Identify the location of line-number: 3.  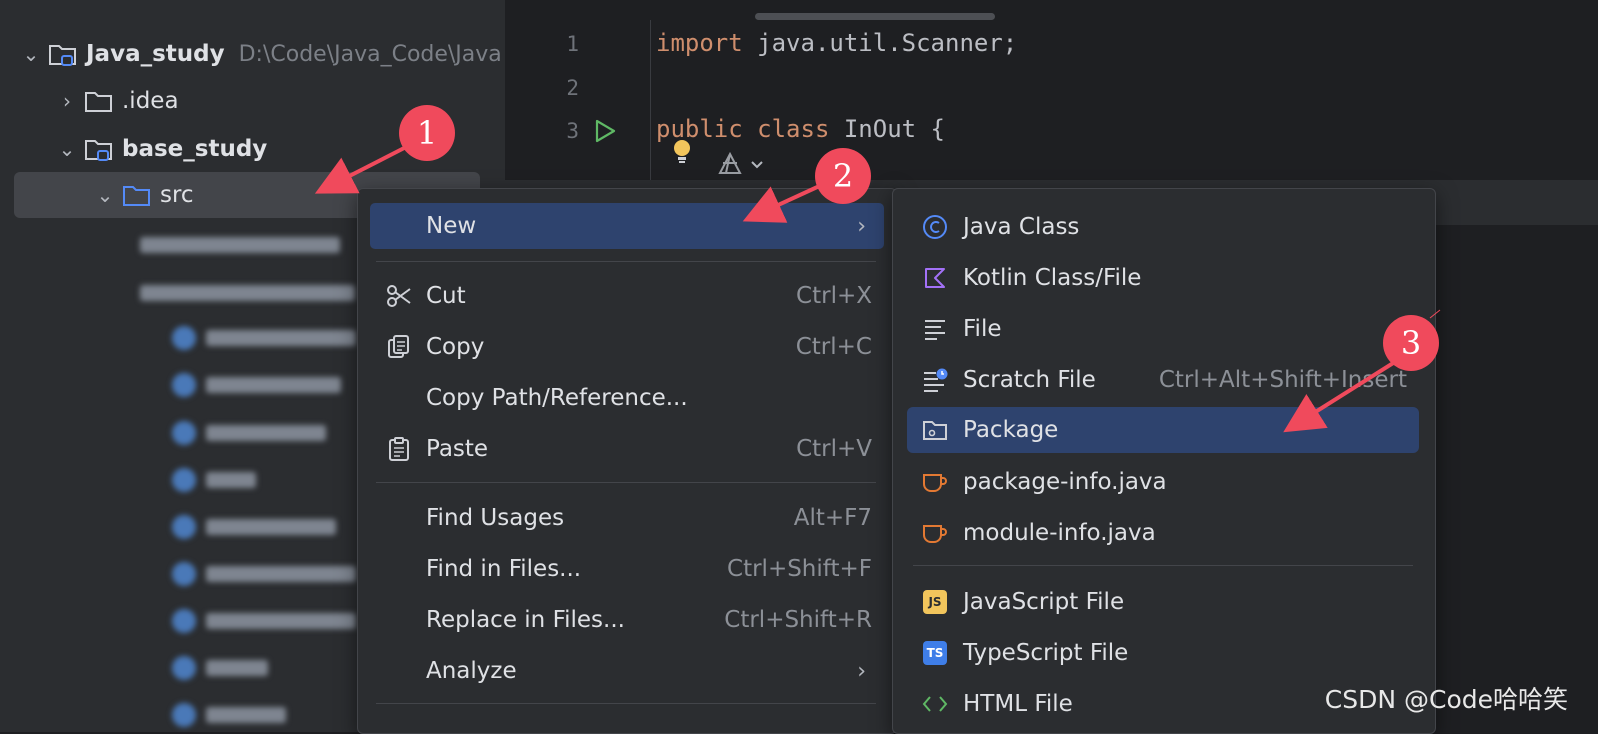
(572, 131).